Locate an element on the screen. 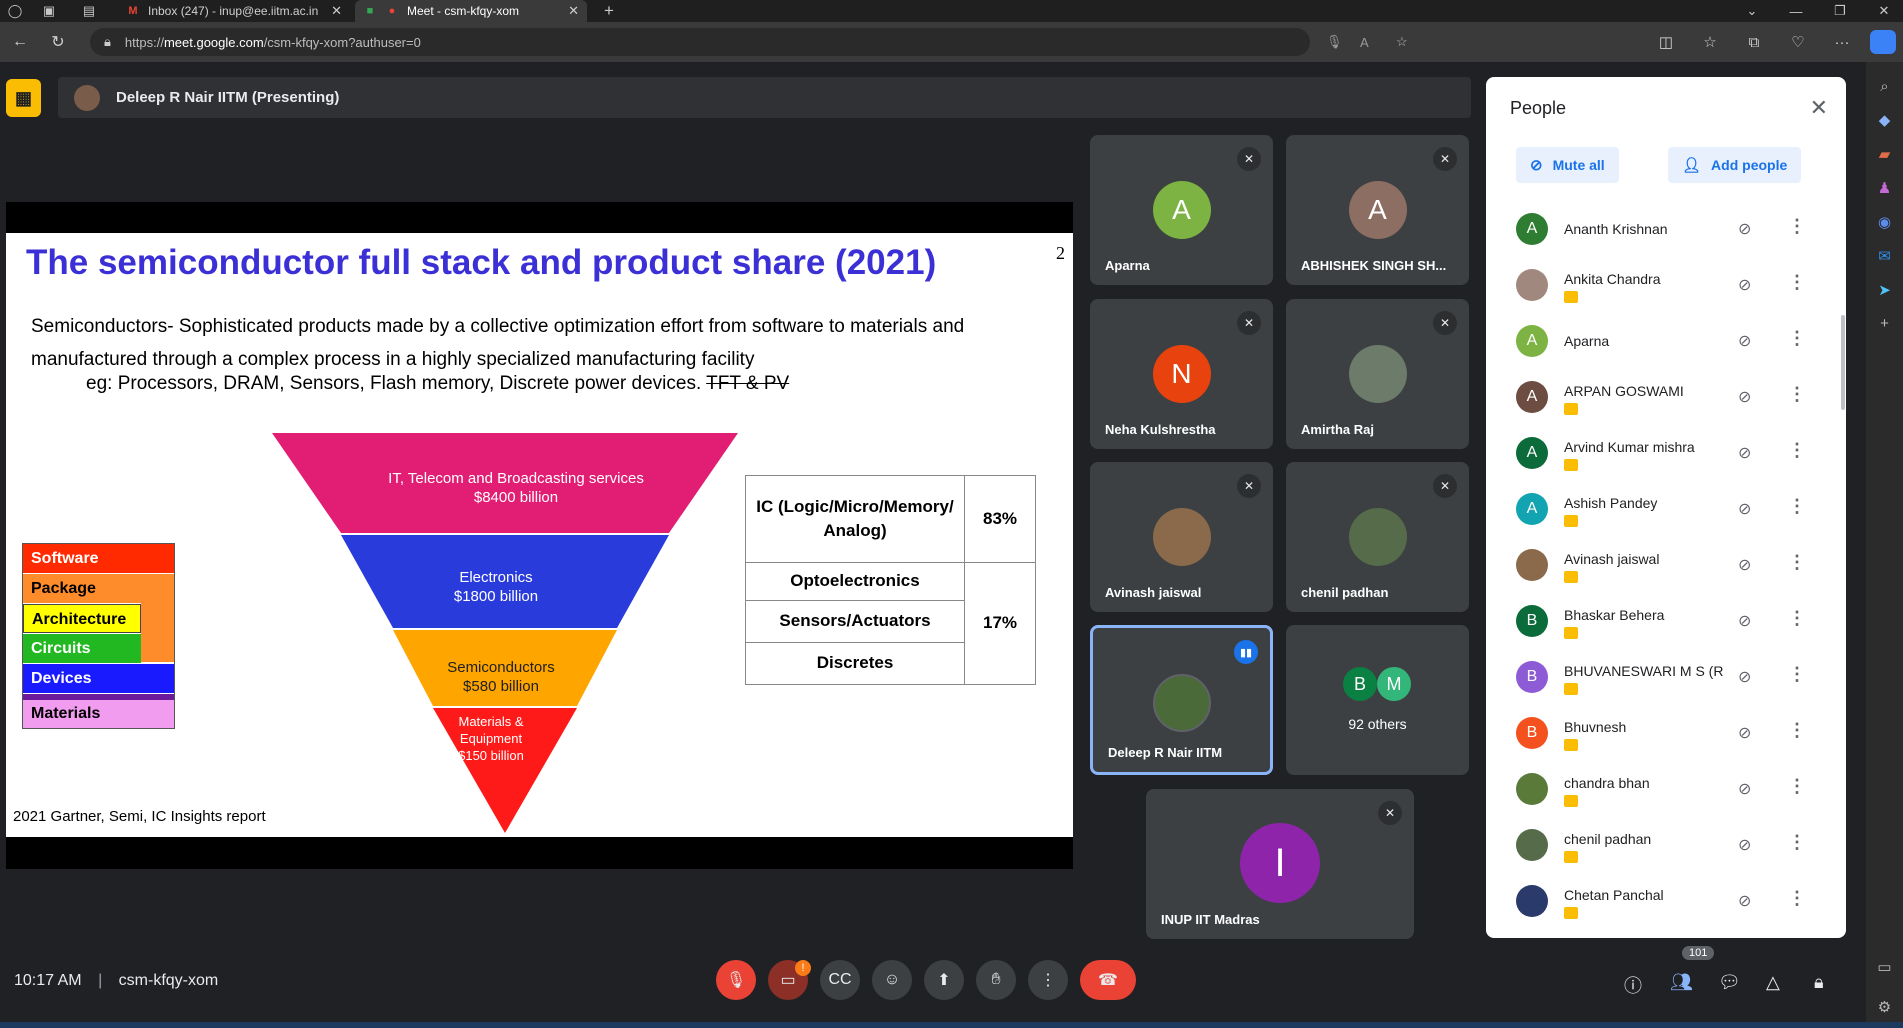 Image resolution: width=1903 pixels, height=1028 pixels. sidebar-layout-icon: ▭ is located at coordinates (1884, 967).